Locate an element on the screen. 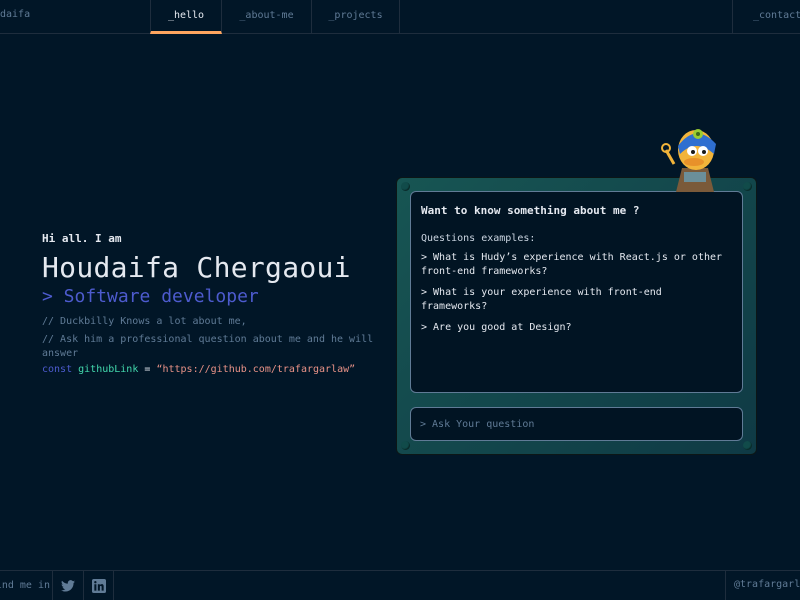  code-variable: githubLink is located at coordinates (108, 369).